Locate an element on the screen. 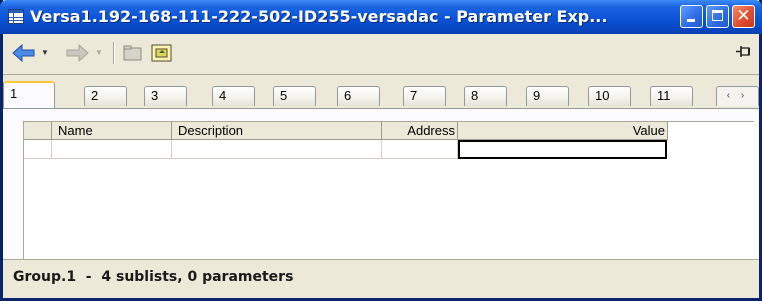 This screenshot has height=301, width=762. row-selector is located at coordinates (38, 149).